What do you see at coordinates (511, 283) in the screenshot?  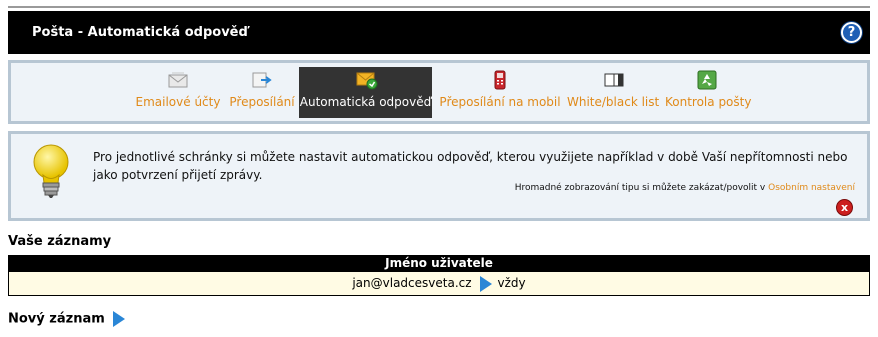 I see `record-when: vždy` at bounding box center [511, 283].